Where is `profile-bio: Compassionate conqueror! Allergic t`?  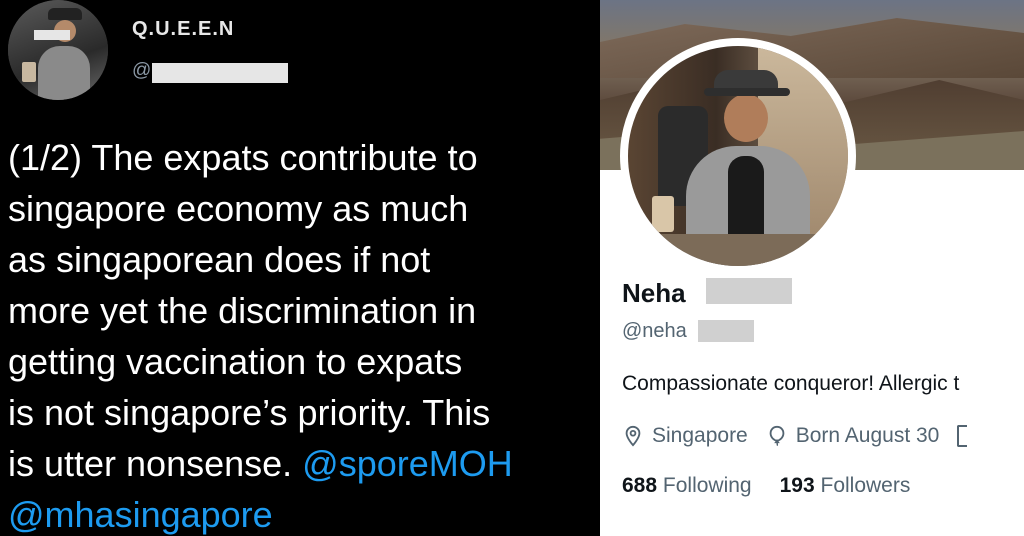 profile-bio: Compassionate conqueror! Allergic t is located at coordinates (791, 383).